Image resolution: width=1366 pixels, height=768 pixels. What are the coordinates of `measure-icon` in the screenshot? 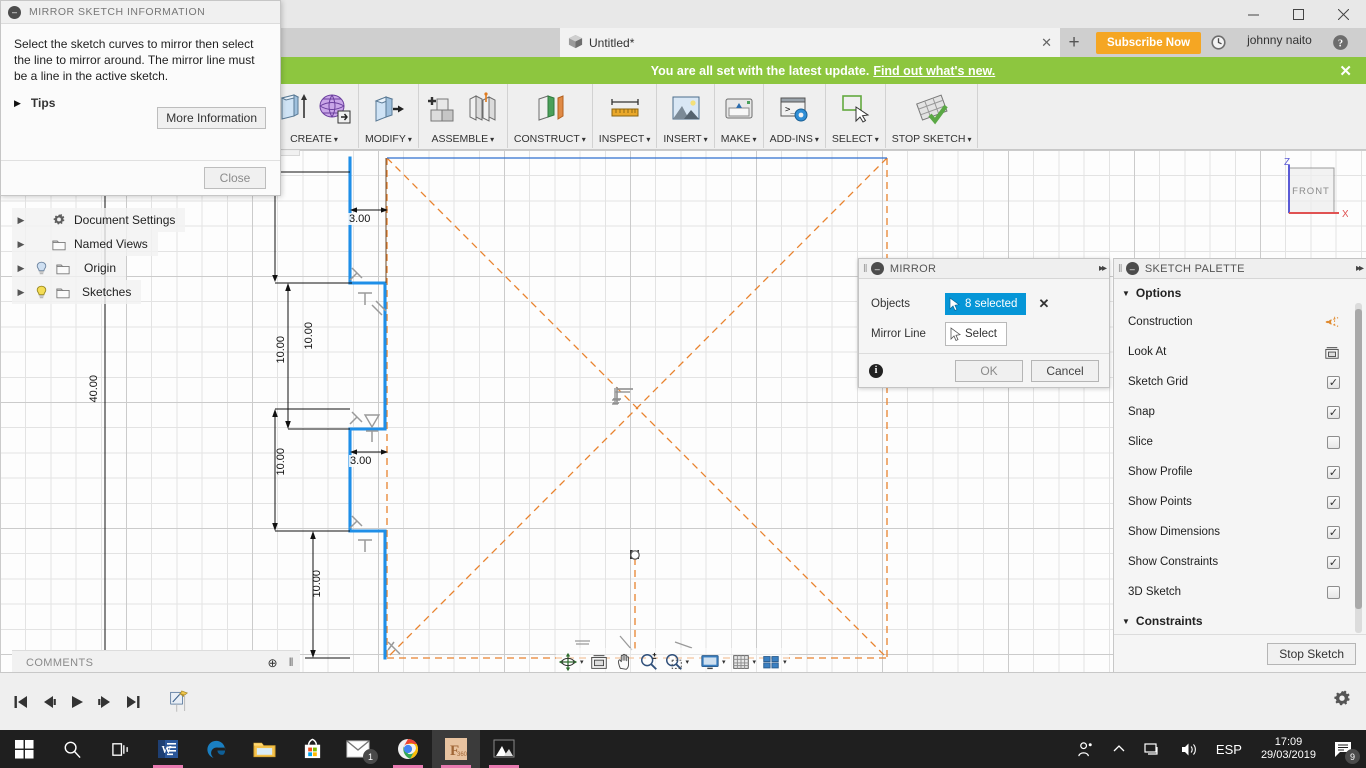 It's located at (625, 108).